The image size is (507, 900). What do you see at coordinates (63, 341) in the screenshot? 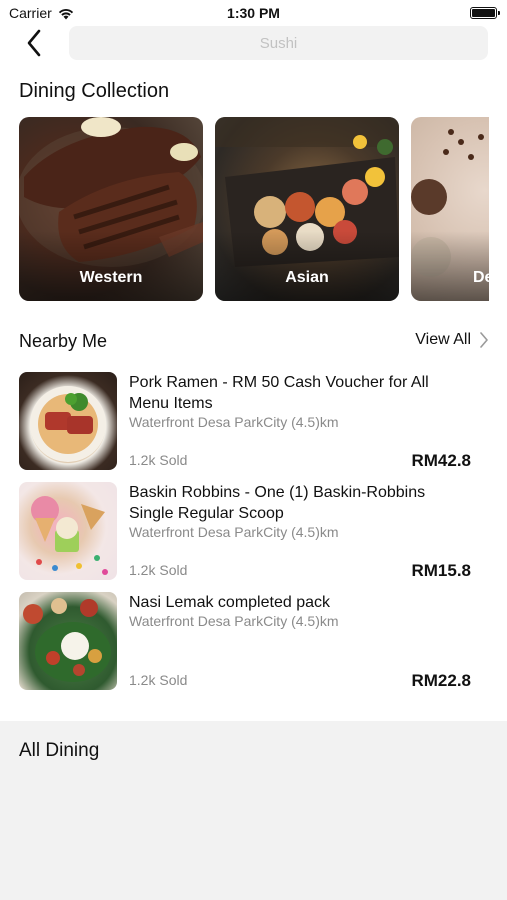
I see `section-title-nearby: Nearby Me` at bounding box center [63, 341].